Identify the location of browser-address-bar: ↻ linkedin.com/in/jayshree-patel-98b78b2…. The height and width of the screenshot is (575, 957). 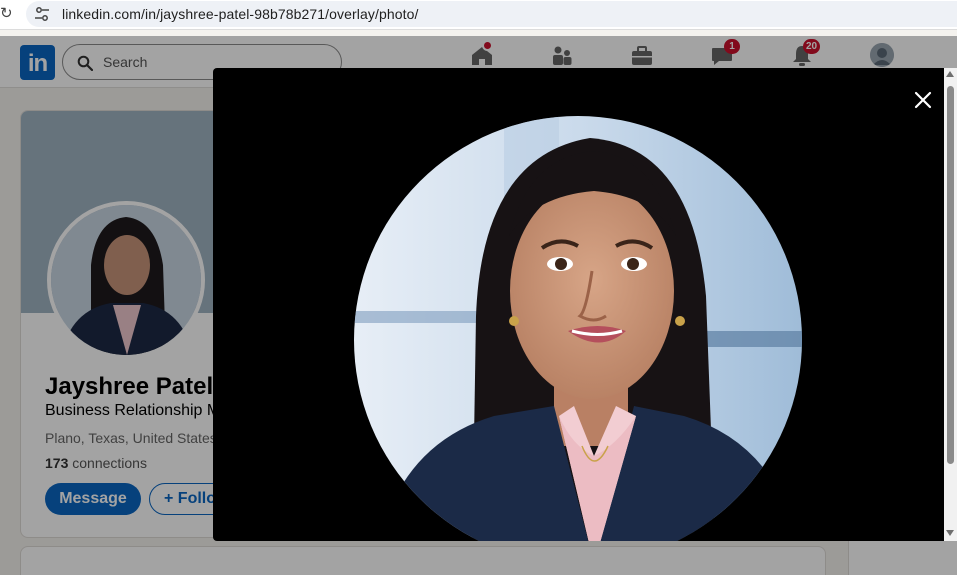
(478, 15).